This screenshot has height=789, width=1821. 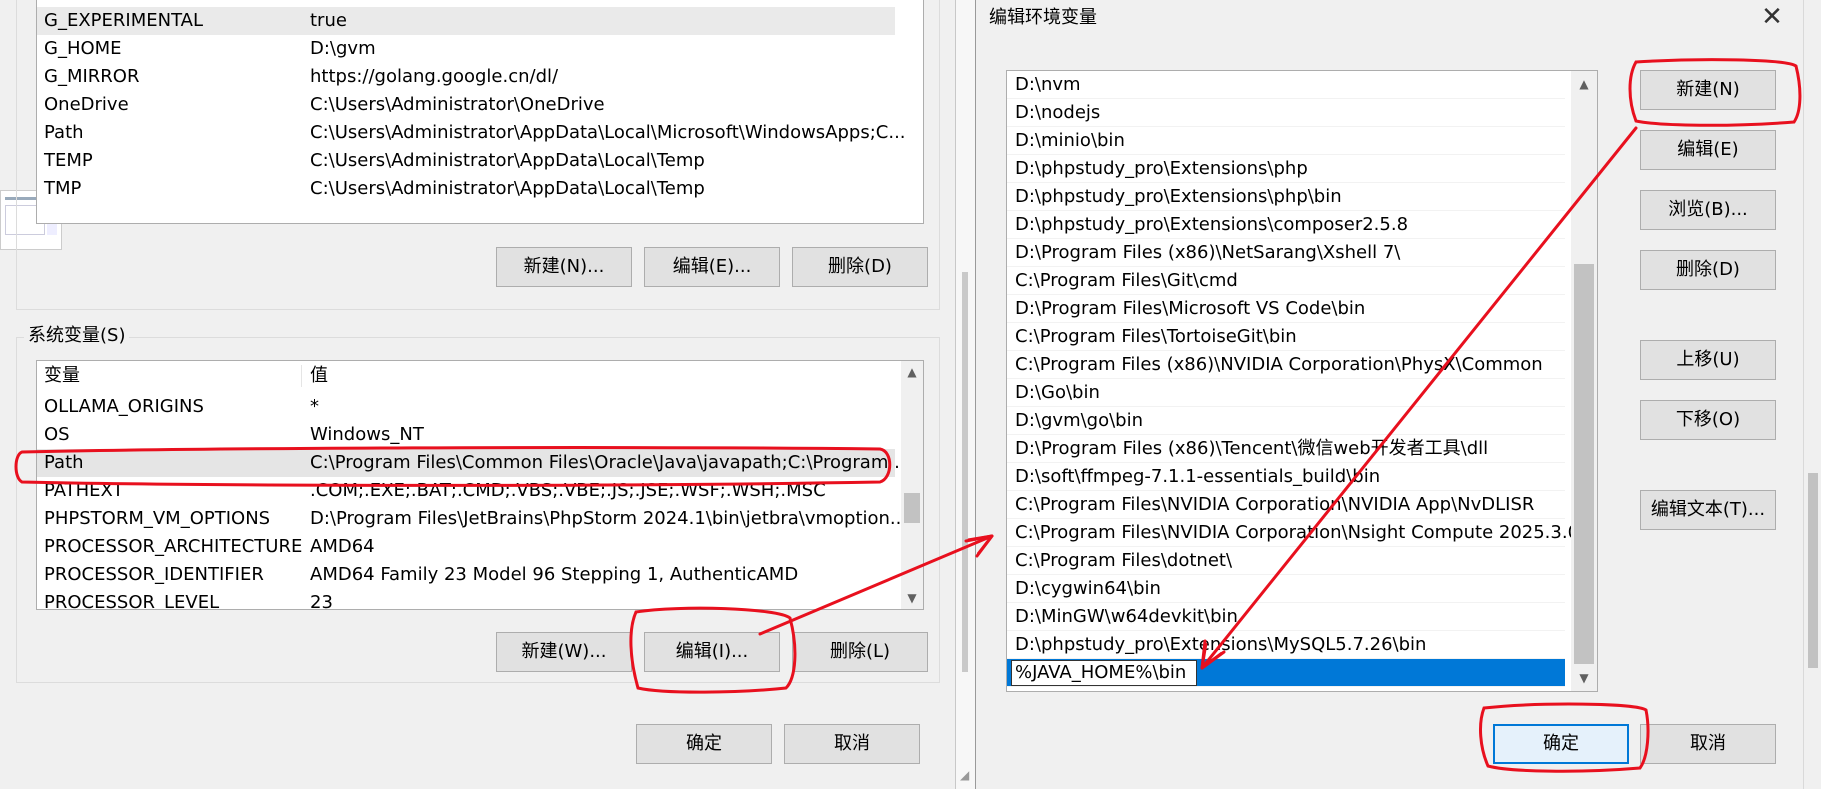 What do you see at coordinates (1708, 270) in the screenshot?
I see `delete-path-button: 删除(D)` at bounding box center [1708, 270].